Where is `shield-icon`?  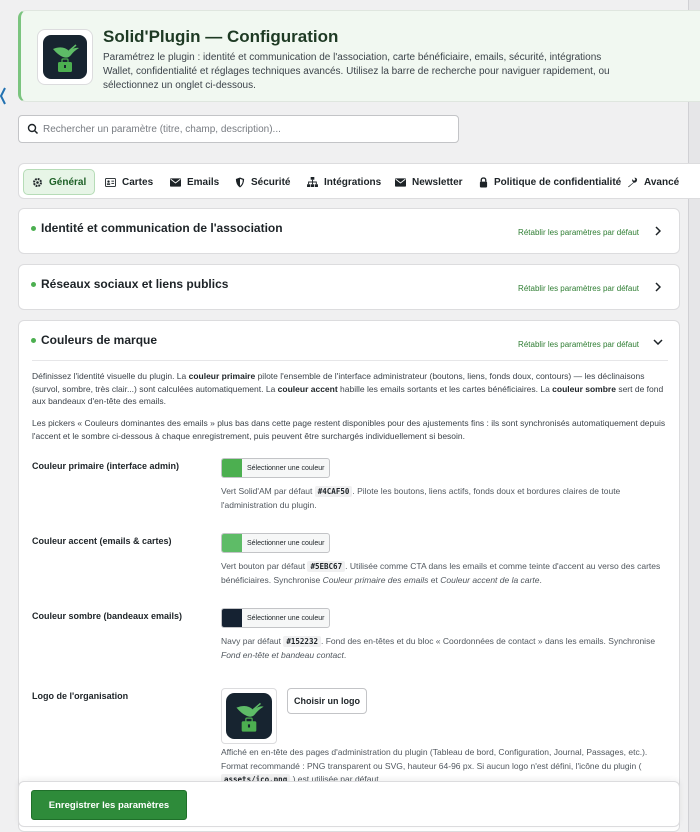
shield-icon is located at coordinates (240, 182).